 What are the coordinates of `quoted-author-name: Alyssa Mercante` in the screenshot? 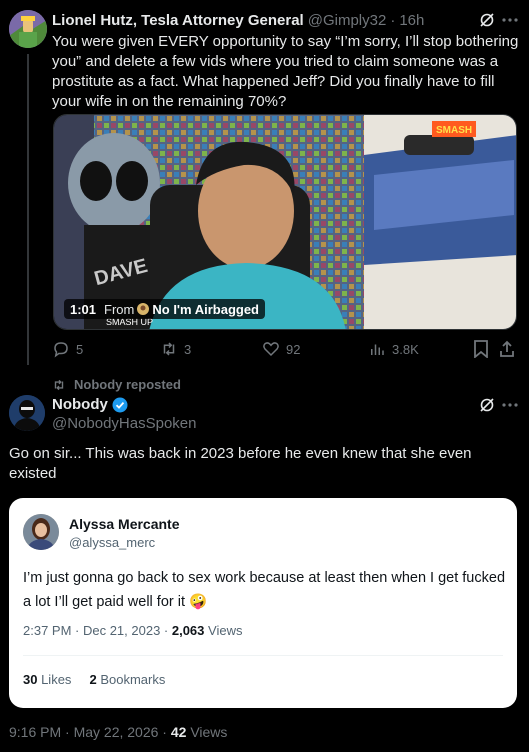 It's located at (124, 524).